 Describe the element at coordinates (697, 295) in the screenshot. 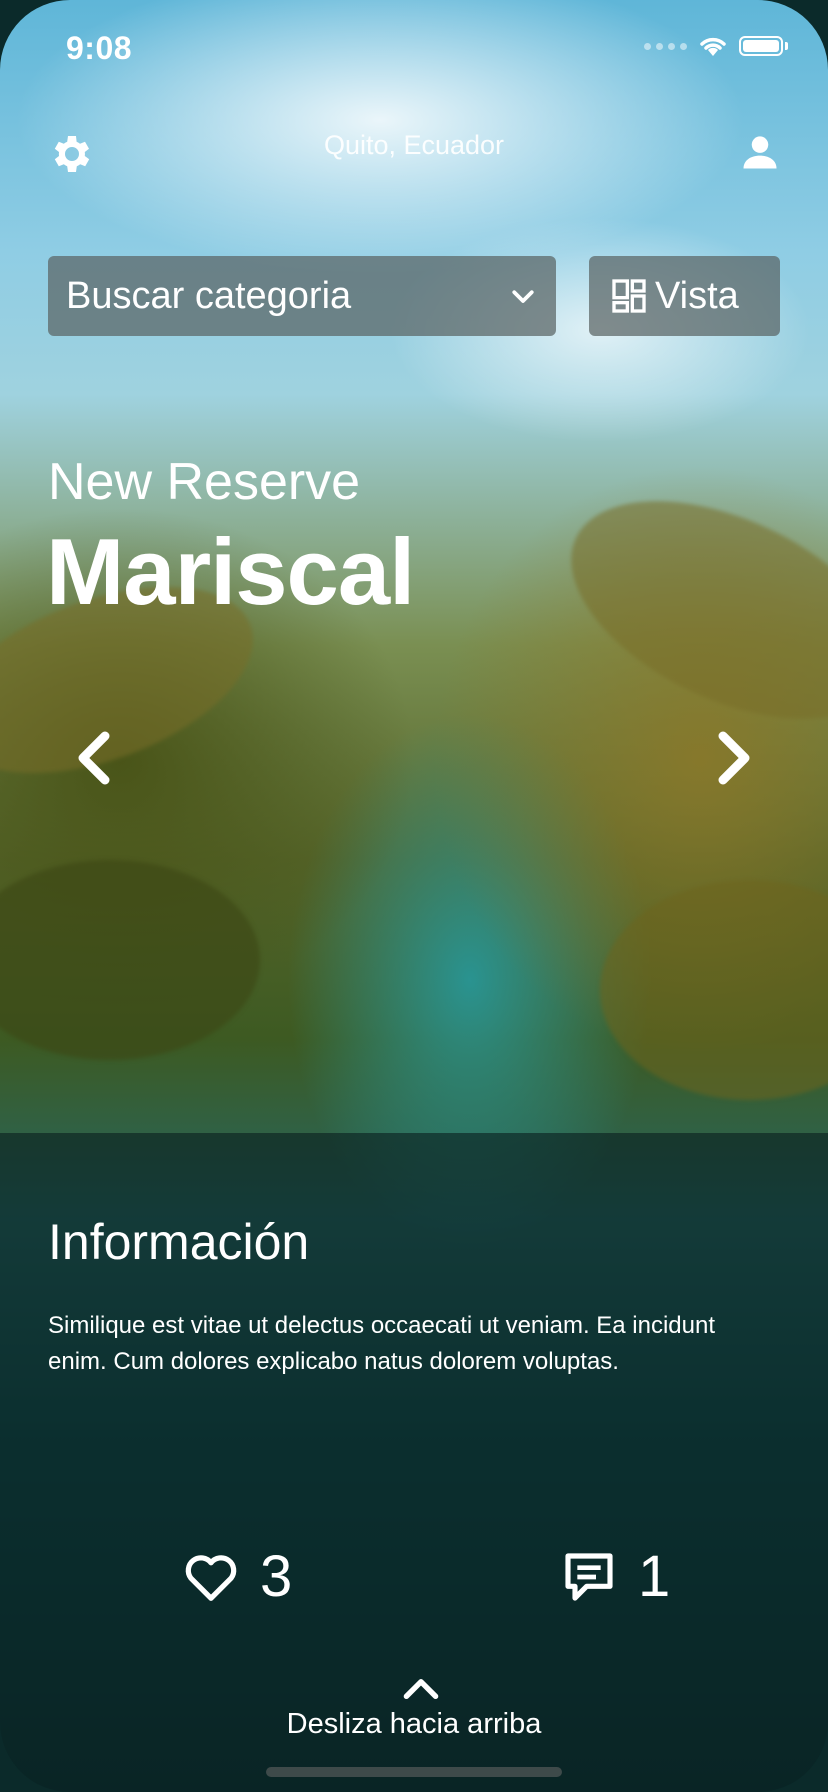

I see `view-button-label: Vista` at that location.